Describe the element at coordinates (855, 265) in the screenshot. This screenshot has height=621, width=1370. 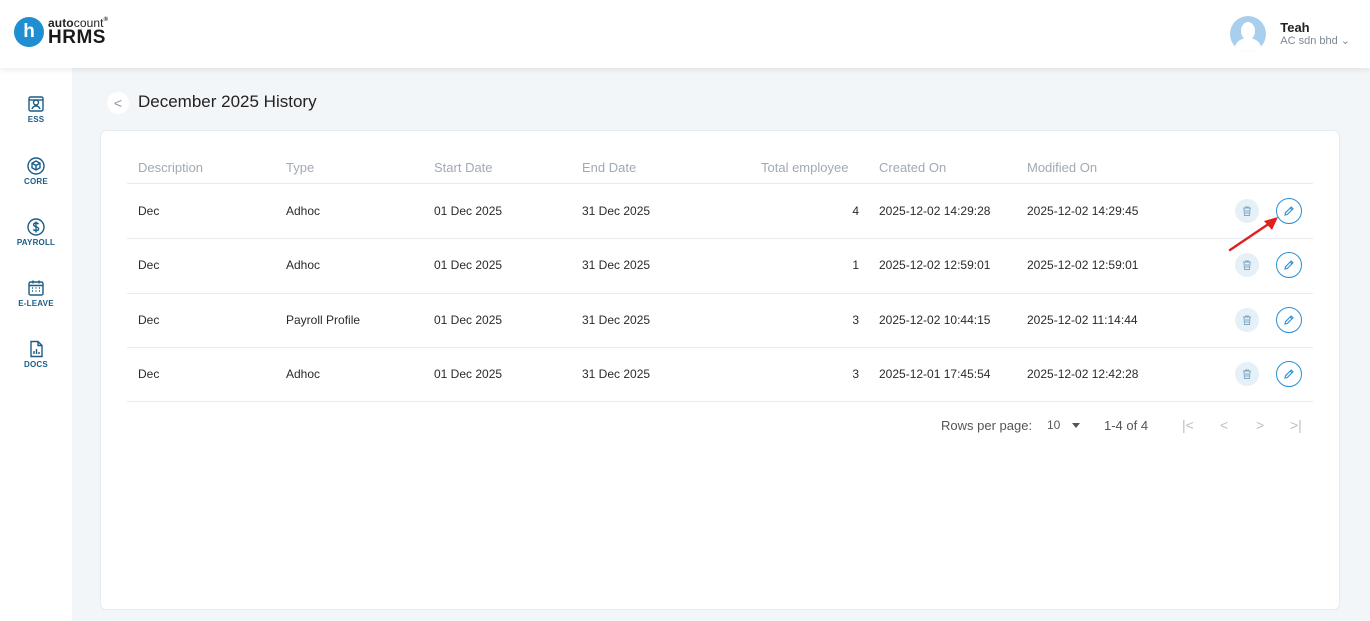
I see `cell-total-employee: 1` at that location.